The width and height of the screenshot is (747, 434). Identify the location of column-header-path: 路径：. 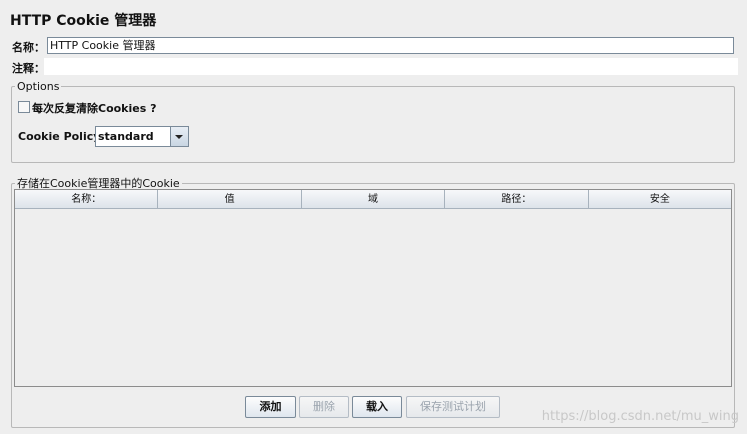
(517, 199).